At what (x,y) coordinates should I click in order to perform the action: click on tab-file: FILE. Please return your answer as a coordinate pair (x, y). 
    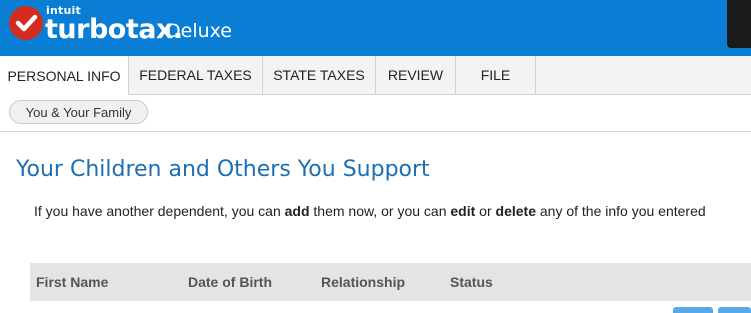
    Looking at the image, I should click on (496, 75).